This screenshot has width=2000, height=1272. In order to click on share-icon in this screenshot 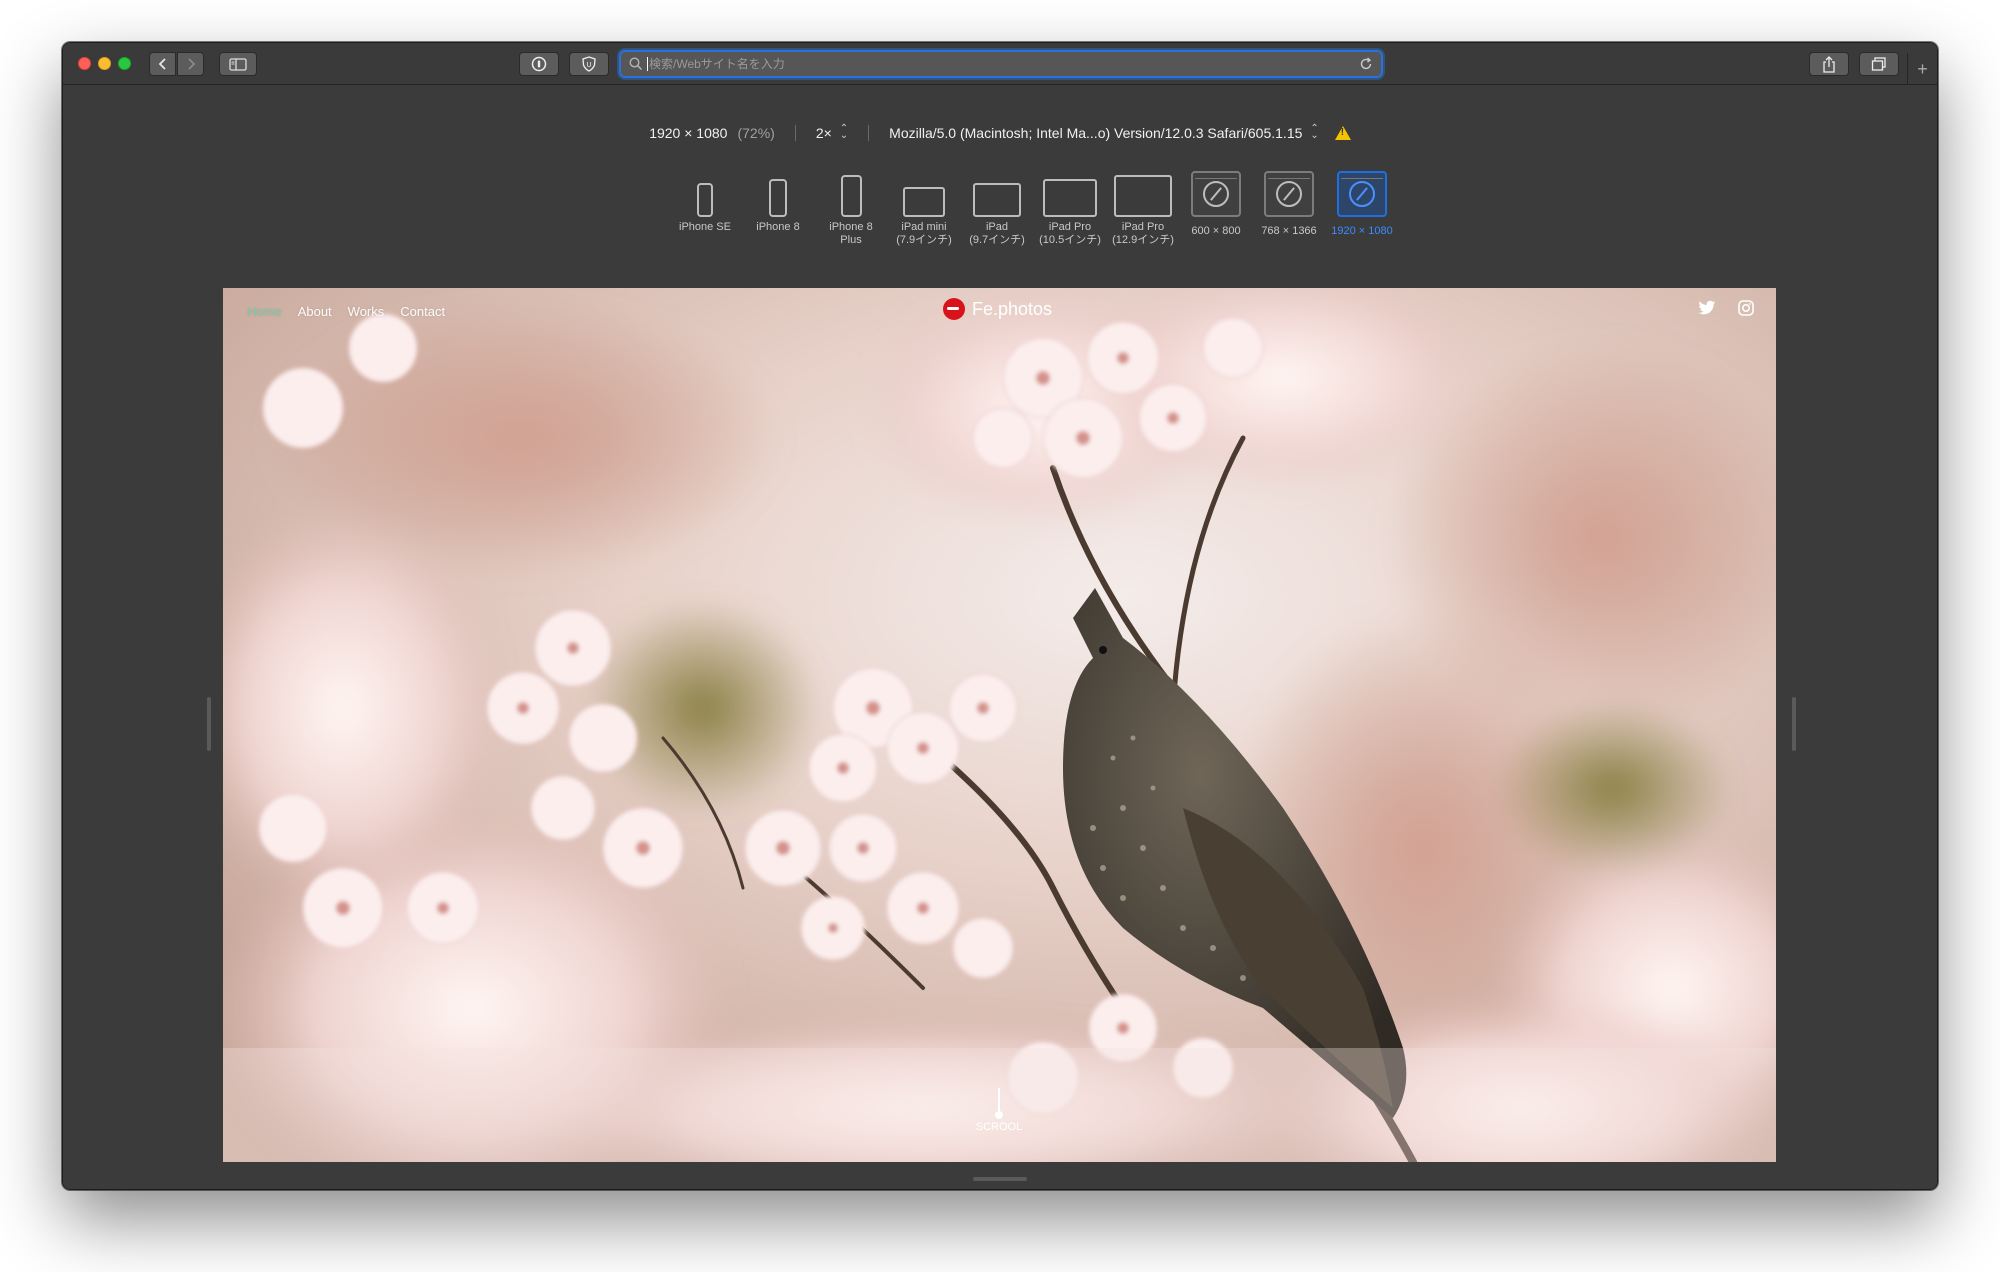, I will do `click(1829, 64)`.